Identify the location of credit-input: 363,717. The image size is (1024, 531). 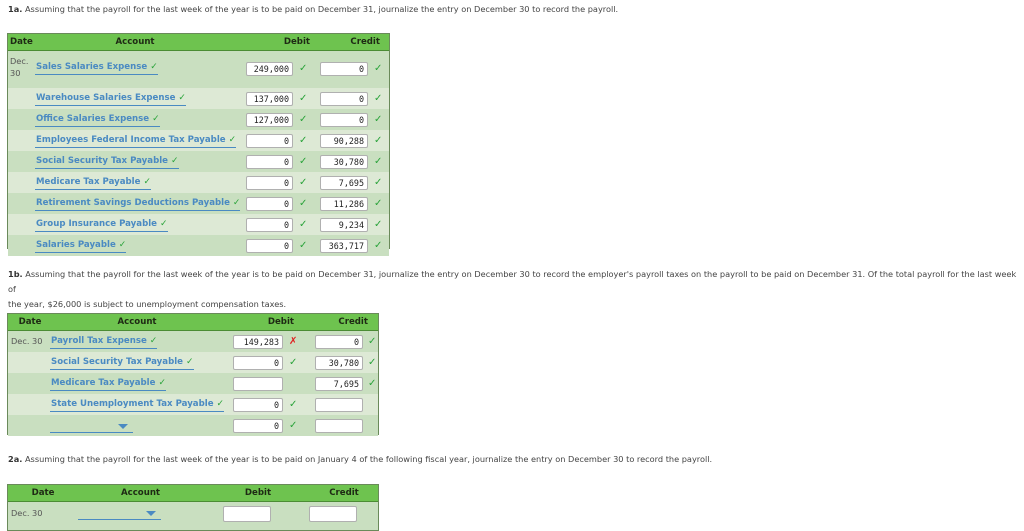
(344, 246).